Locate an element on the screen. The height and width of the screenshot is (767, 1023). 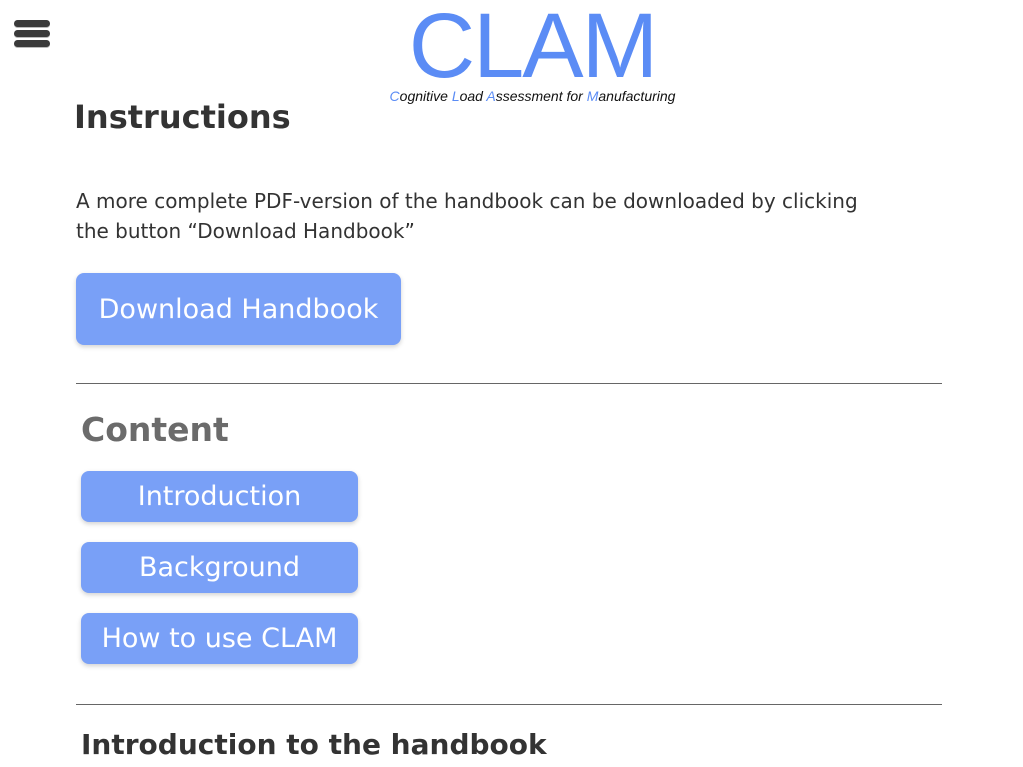
hamburger-menu-icon is located at coordinates (32, 34).